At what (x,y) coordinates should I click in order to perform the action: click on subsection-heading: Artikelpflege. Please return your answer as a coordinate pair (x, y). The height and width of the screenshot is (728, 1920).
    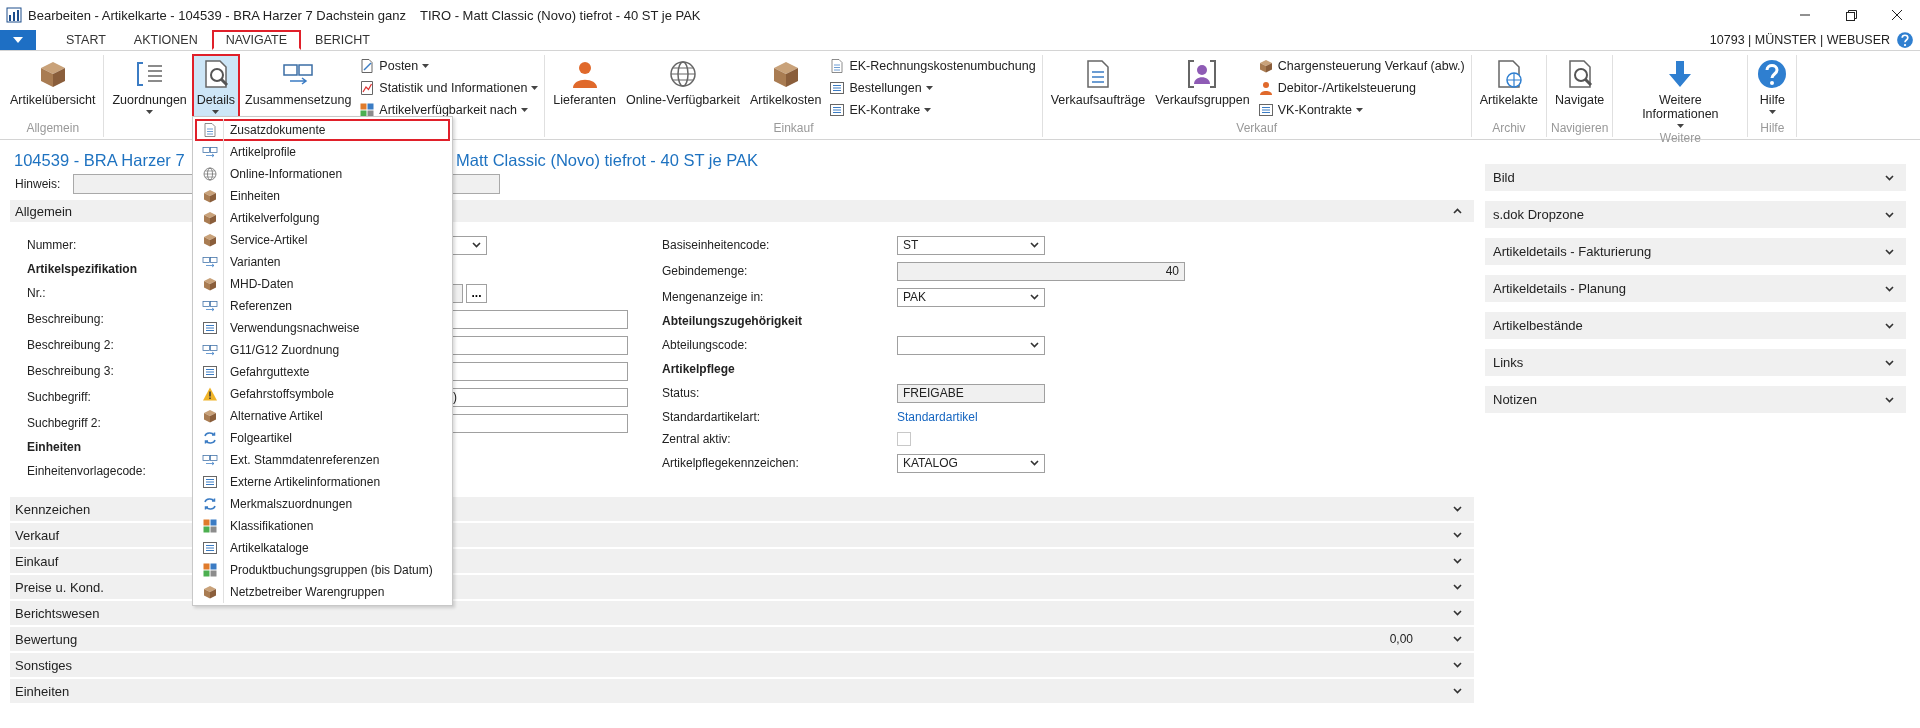
    Looking at the image, I should click on (698, 369).